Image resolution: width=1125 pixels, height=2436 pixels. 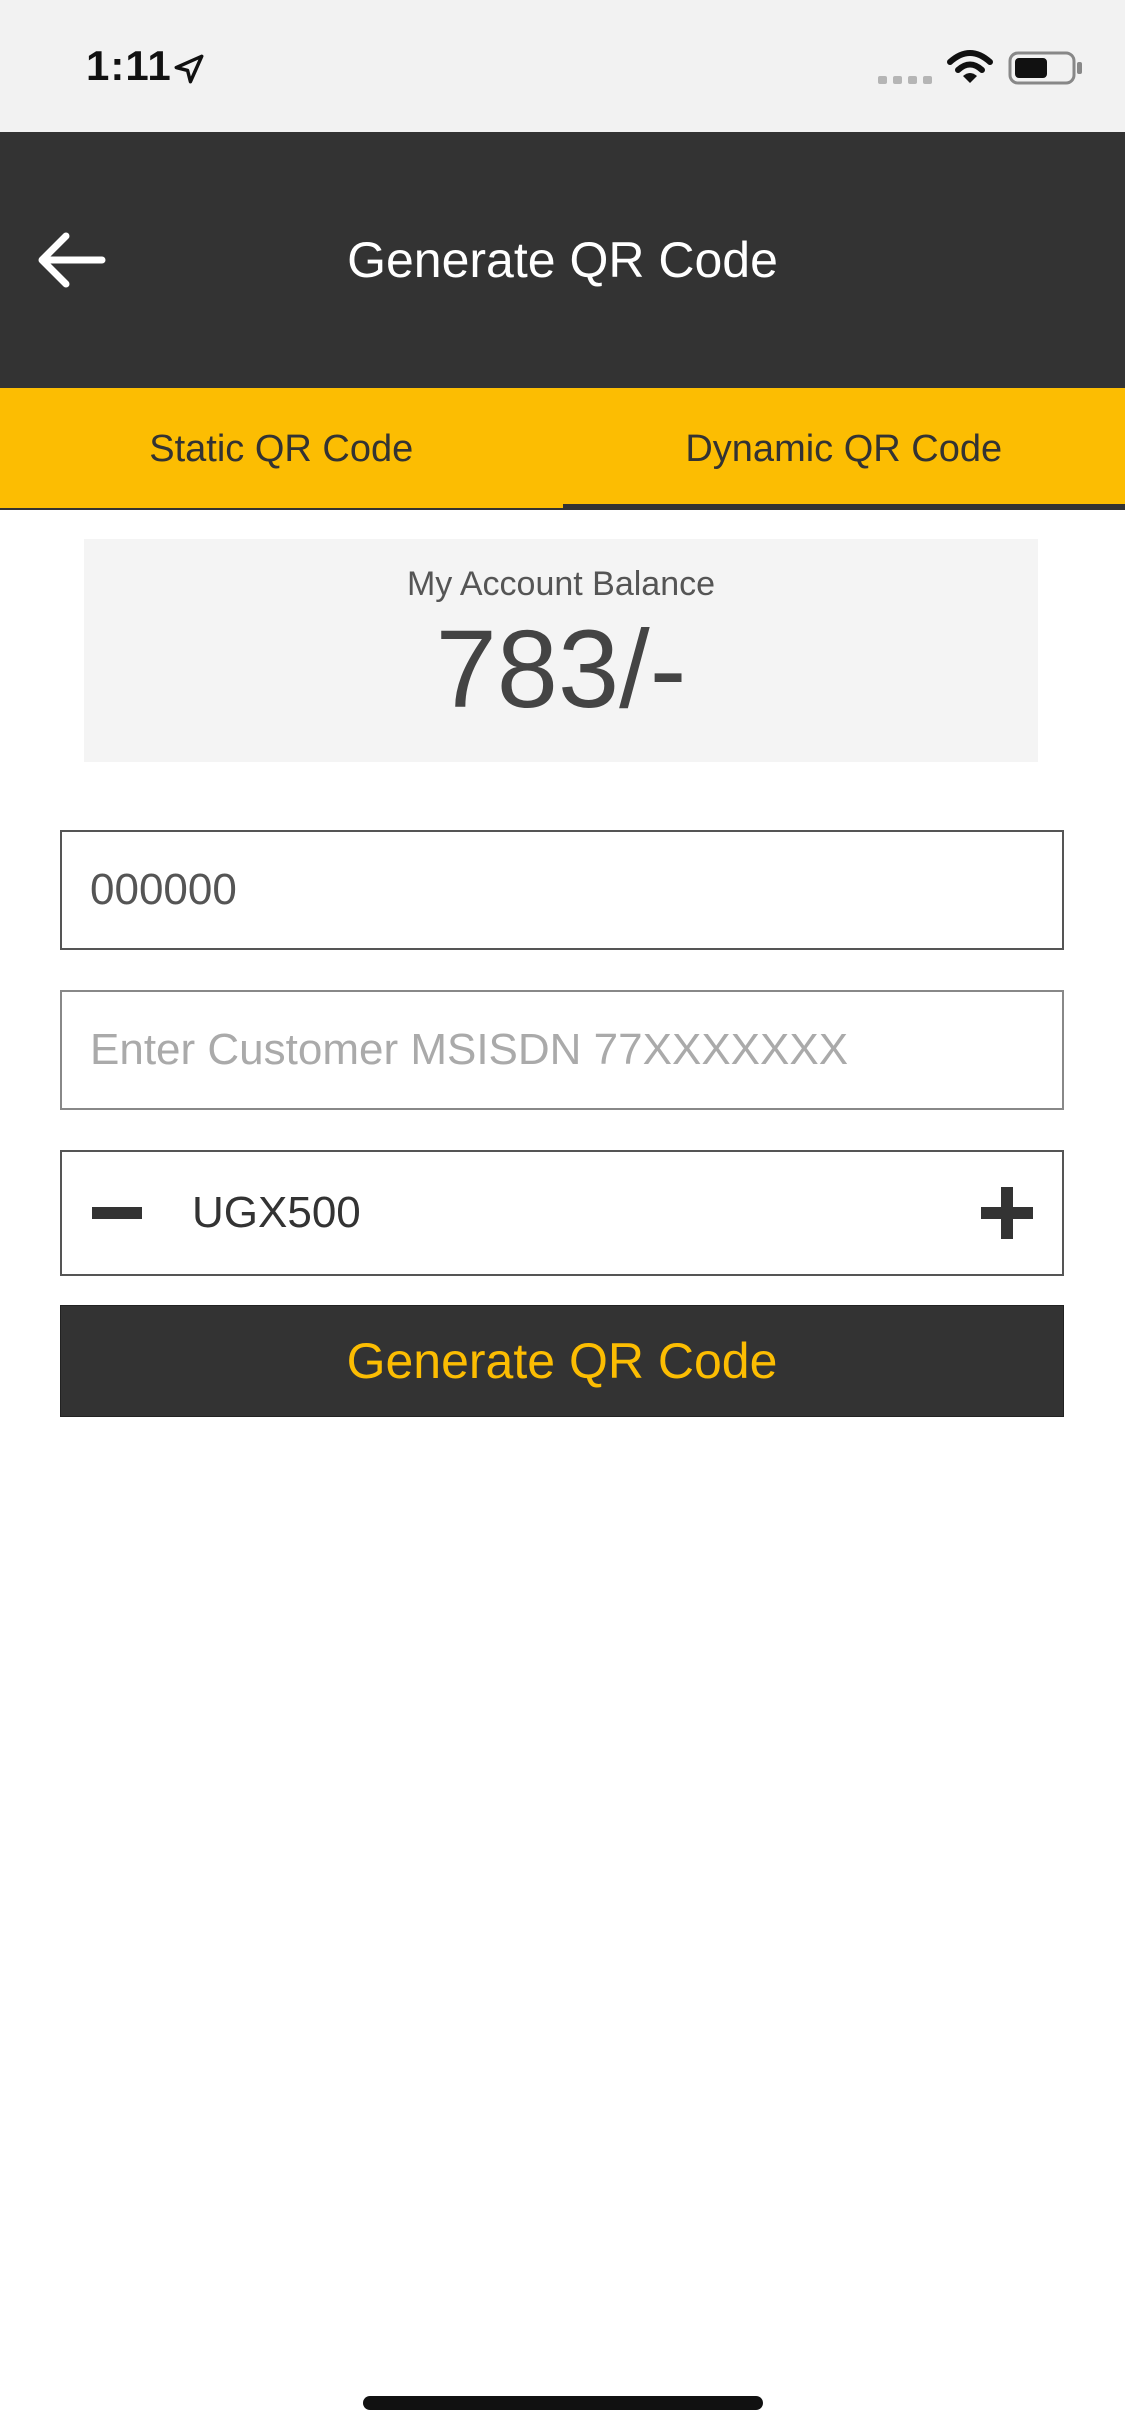 I want to click on page-title: Generate QR Code, so click(x=562, y=260).